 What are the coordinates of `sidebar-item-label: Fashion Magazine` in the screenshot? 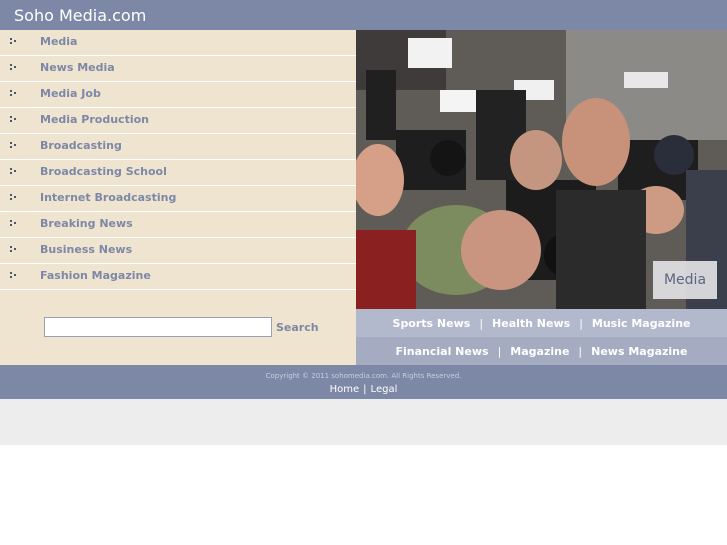 It's located at (95, 275).